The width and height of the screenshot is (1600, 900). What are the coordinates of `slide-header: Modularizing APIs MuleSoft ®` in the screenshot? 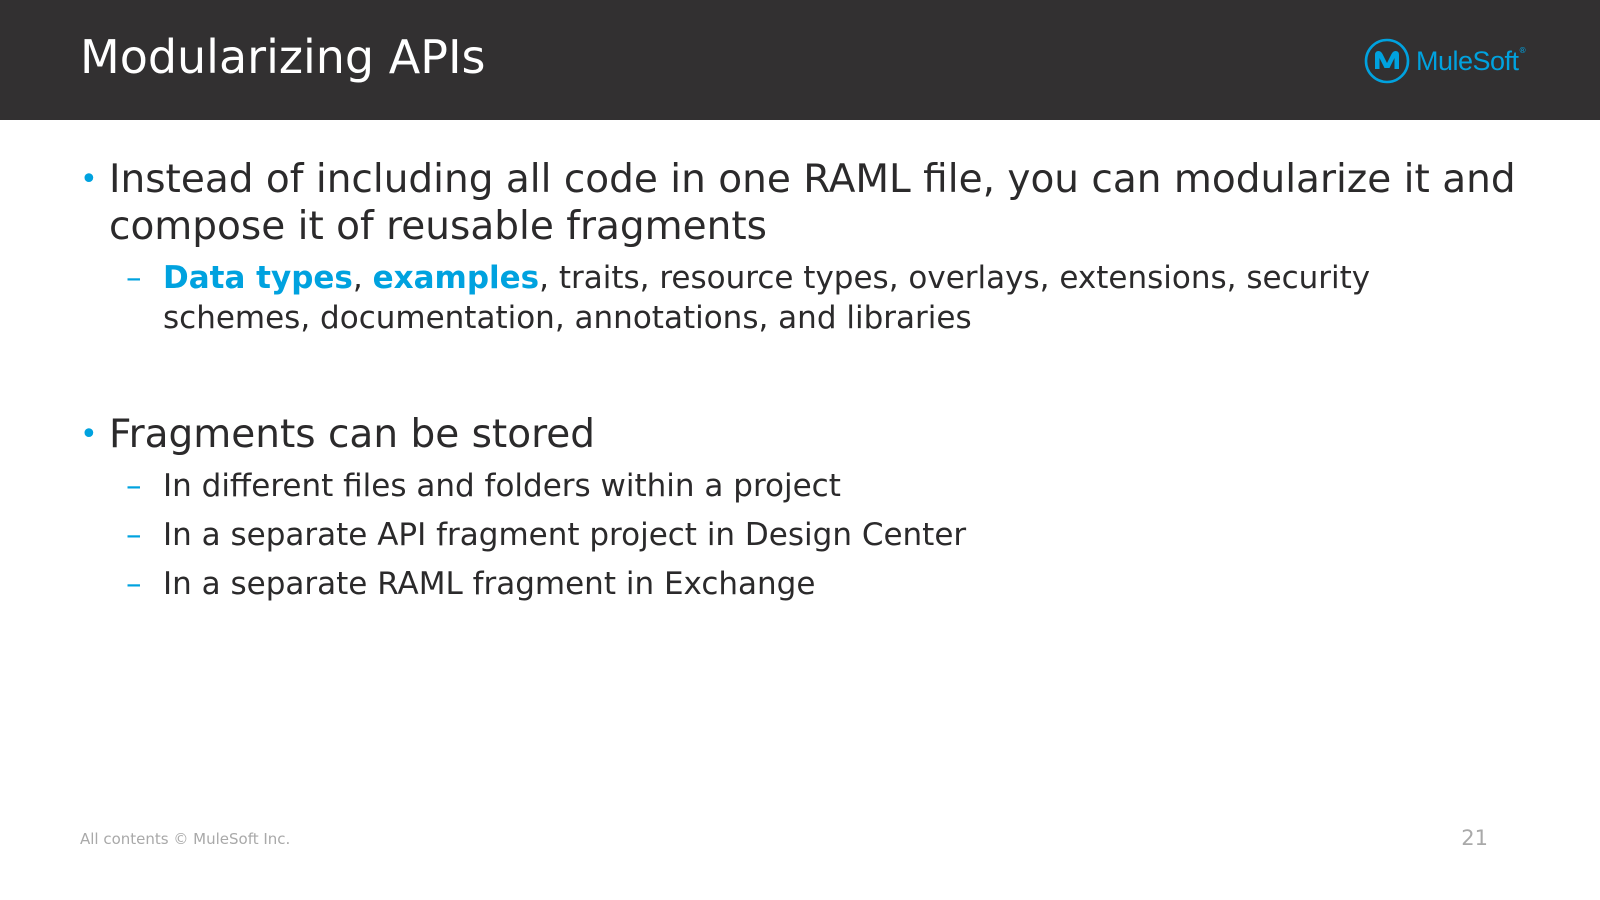 It's located at (800, 60).